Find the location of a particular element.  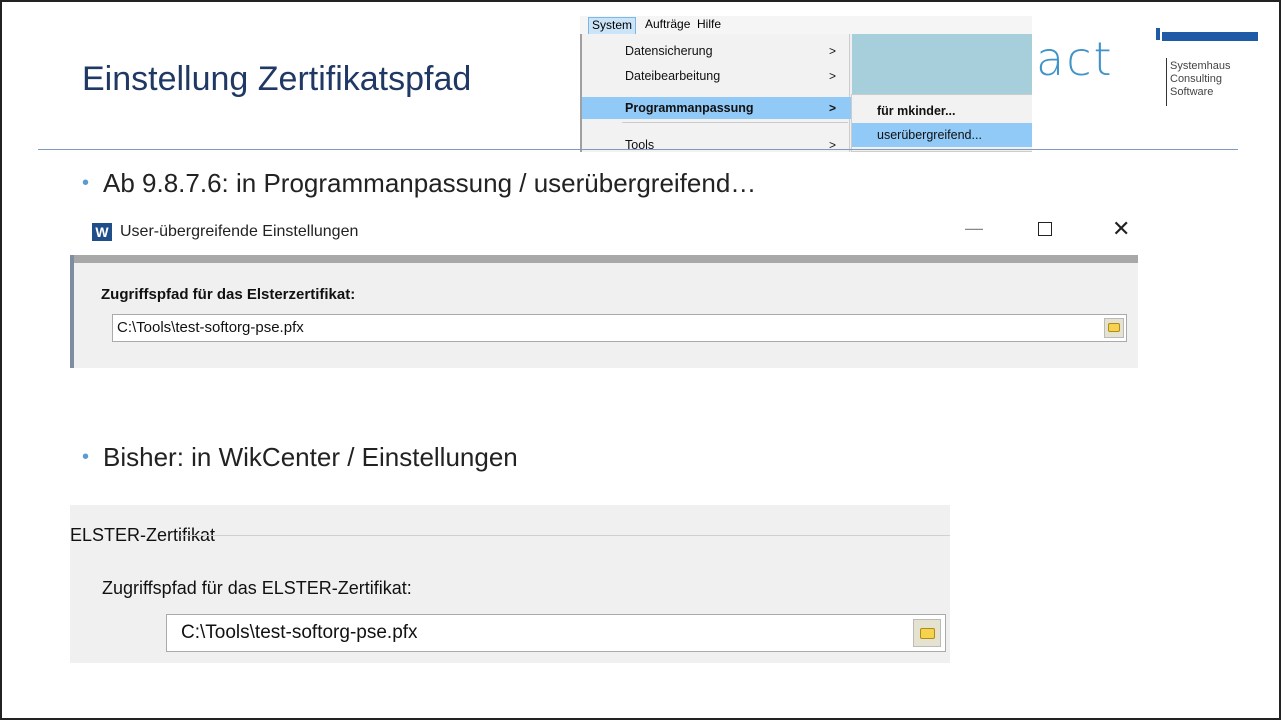

dialog-separator-bar is located at coordinates (606, 259).